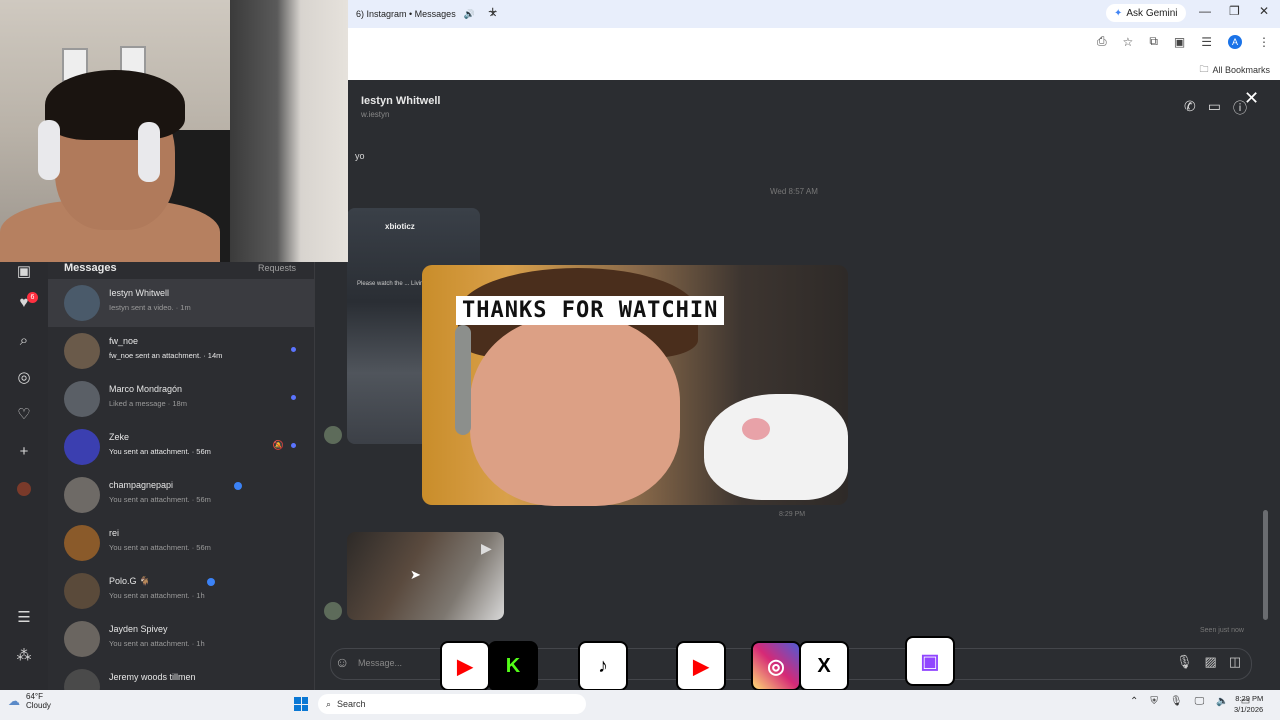 Image resolution: width=1280 pixels, height=720 pixels. I want to click on media-icon: ☰, so click(1206, 42).